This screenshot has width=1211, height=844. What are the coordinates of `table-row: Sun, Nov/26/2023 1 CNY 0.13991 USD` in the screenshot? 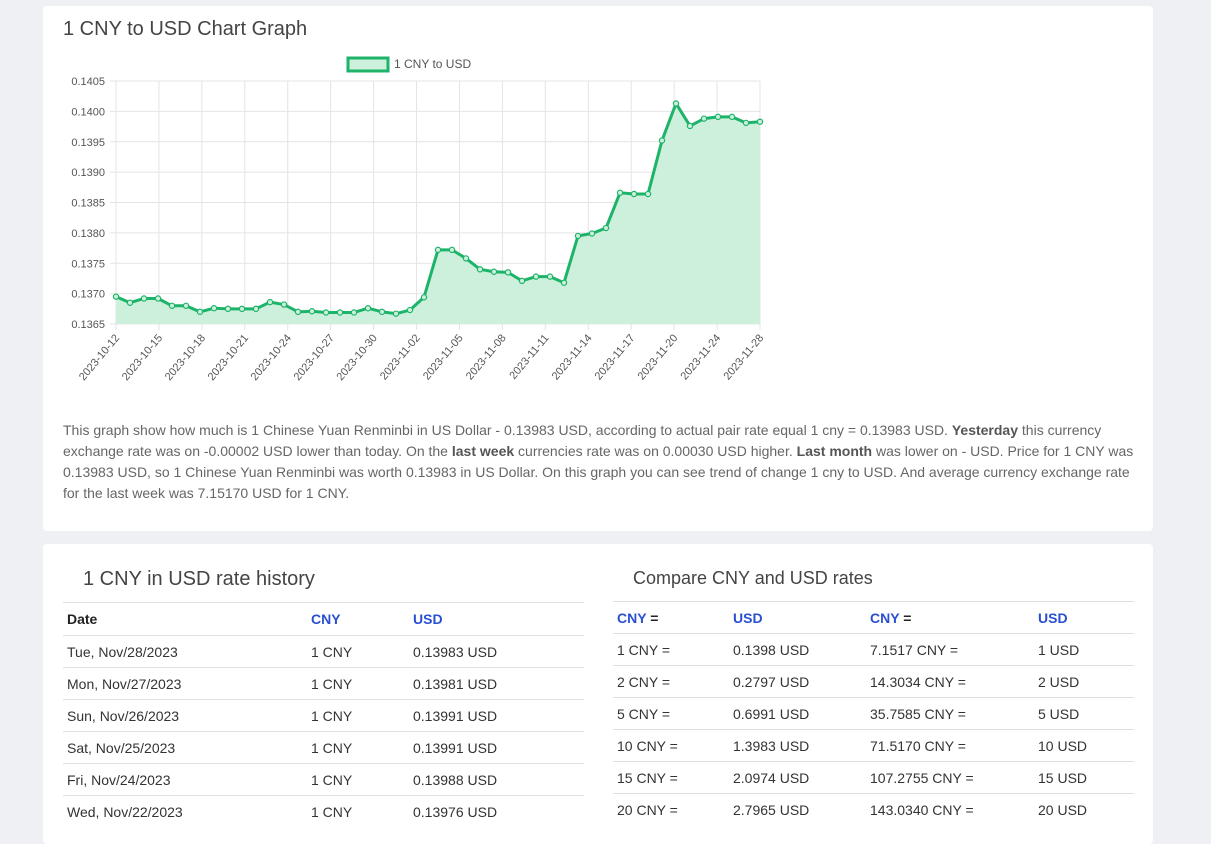 It's located at (323, 715).